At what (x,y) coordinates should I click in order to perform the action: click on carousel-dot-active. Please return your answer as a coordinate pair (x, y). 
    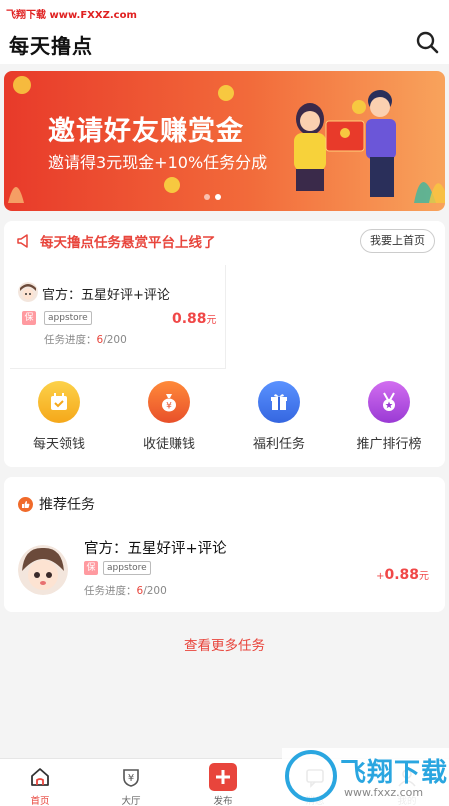
    Looking at the image, I should click on (218, 197).